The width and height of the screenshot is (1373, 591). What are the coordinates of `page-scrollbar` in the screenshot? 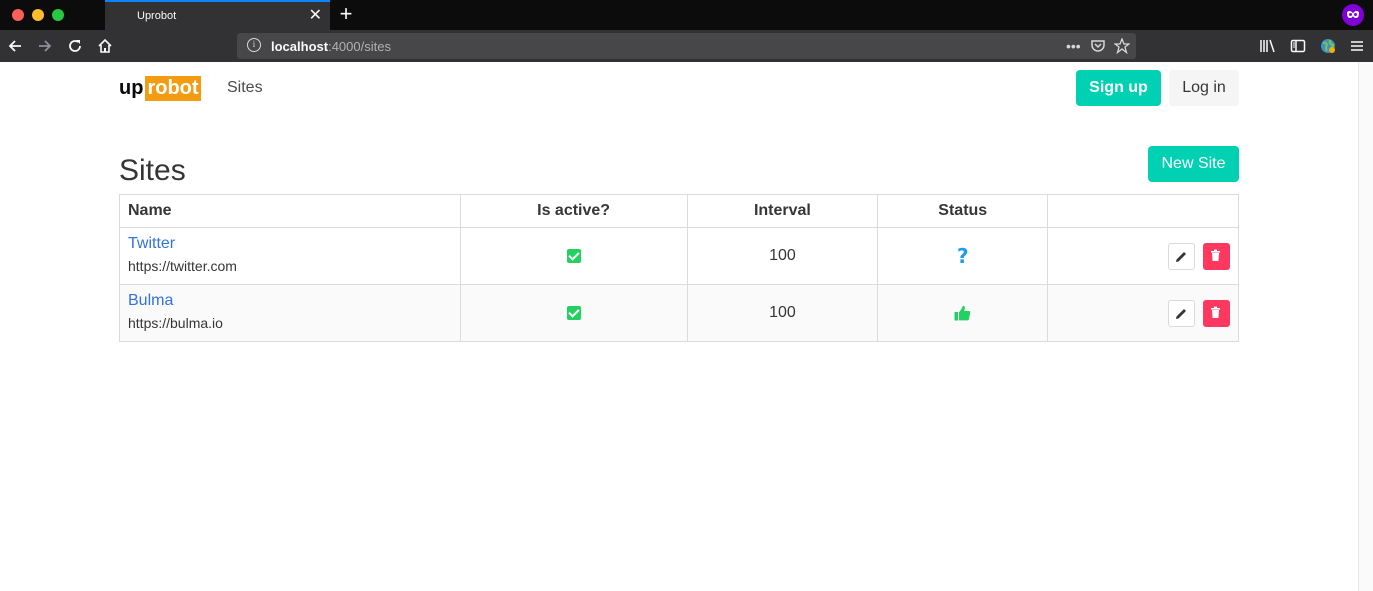 It's located at (1365, 326).